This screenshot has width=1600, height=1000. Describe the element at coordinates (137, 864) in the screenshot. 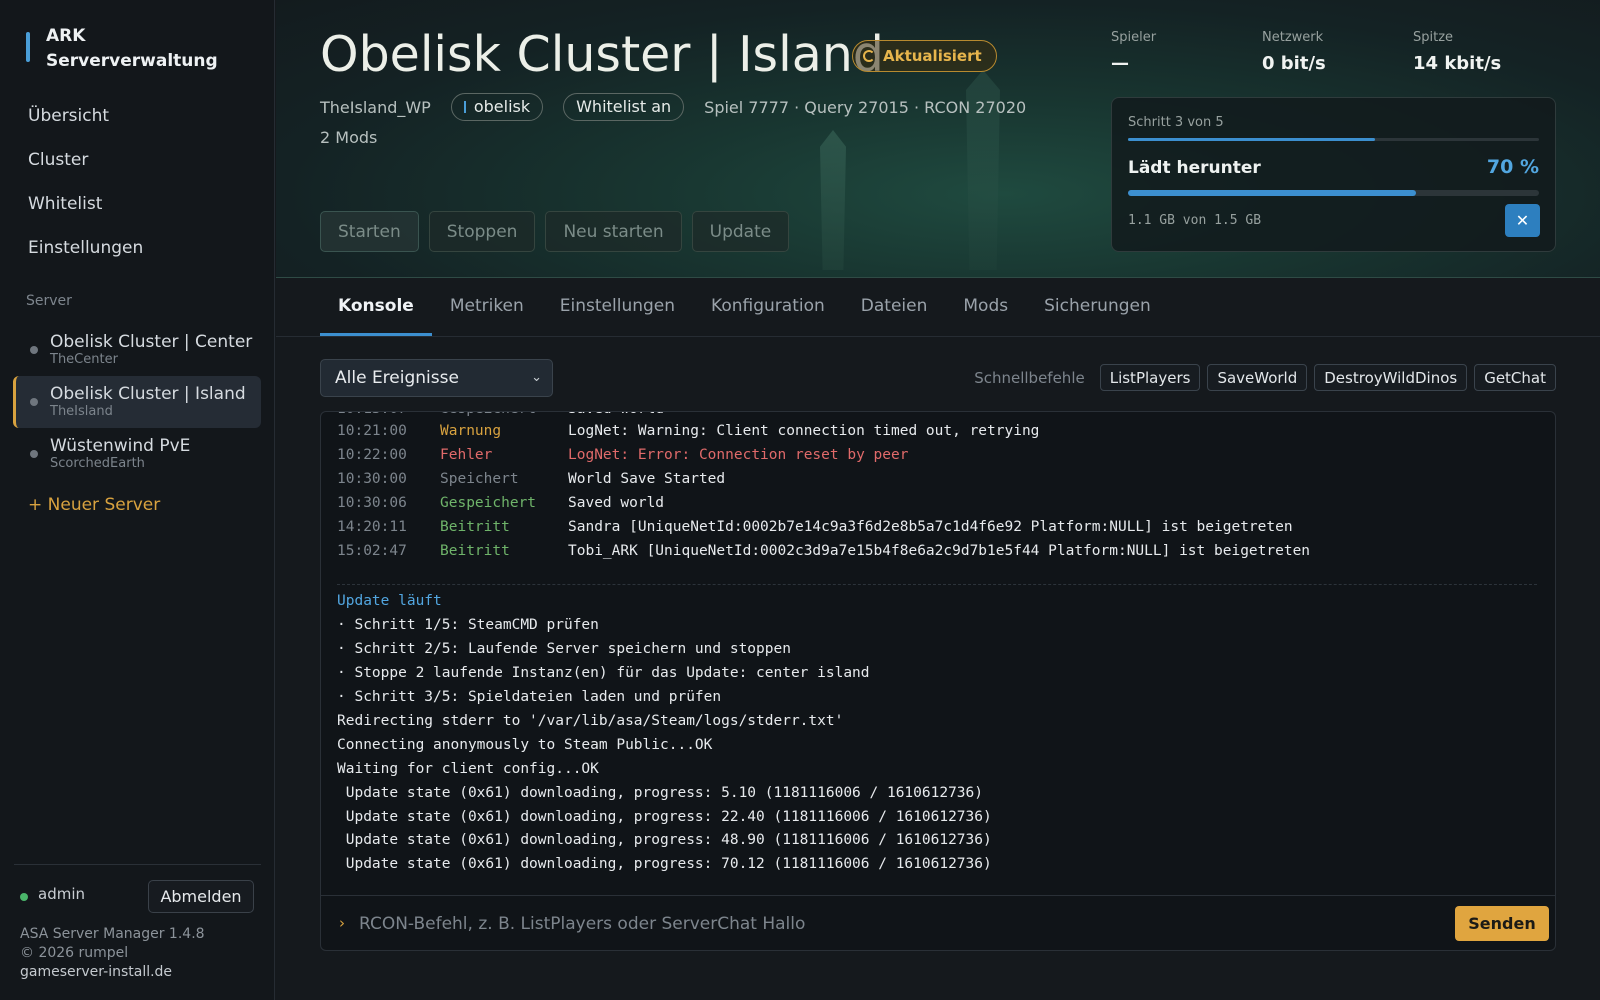

I see `sidebar-divider` at that location.